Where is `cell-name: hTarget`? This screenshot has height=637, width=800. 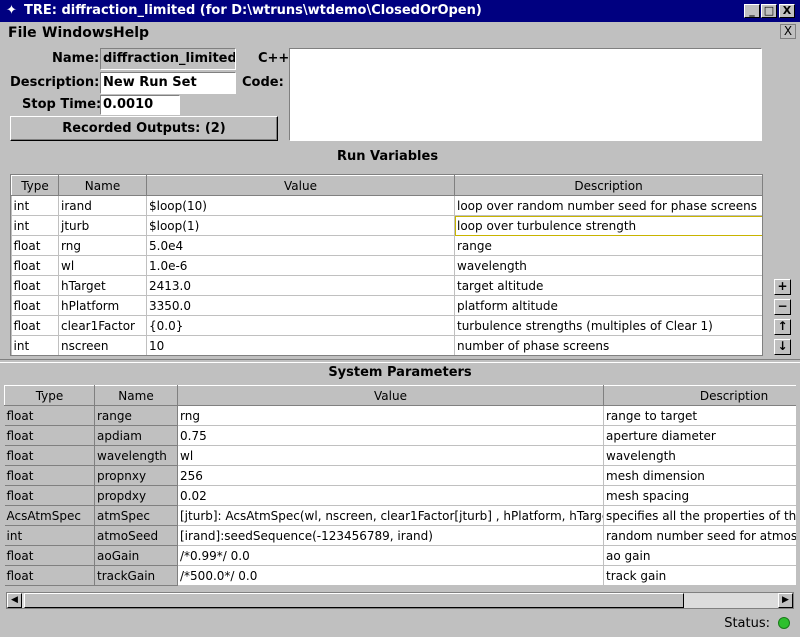
cell-name: hTarget is located at coordinates (102, 285).